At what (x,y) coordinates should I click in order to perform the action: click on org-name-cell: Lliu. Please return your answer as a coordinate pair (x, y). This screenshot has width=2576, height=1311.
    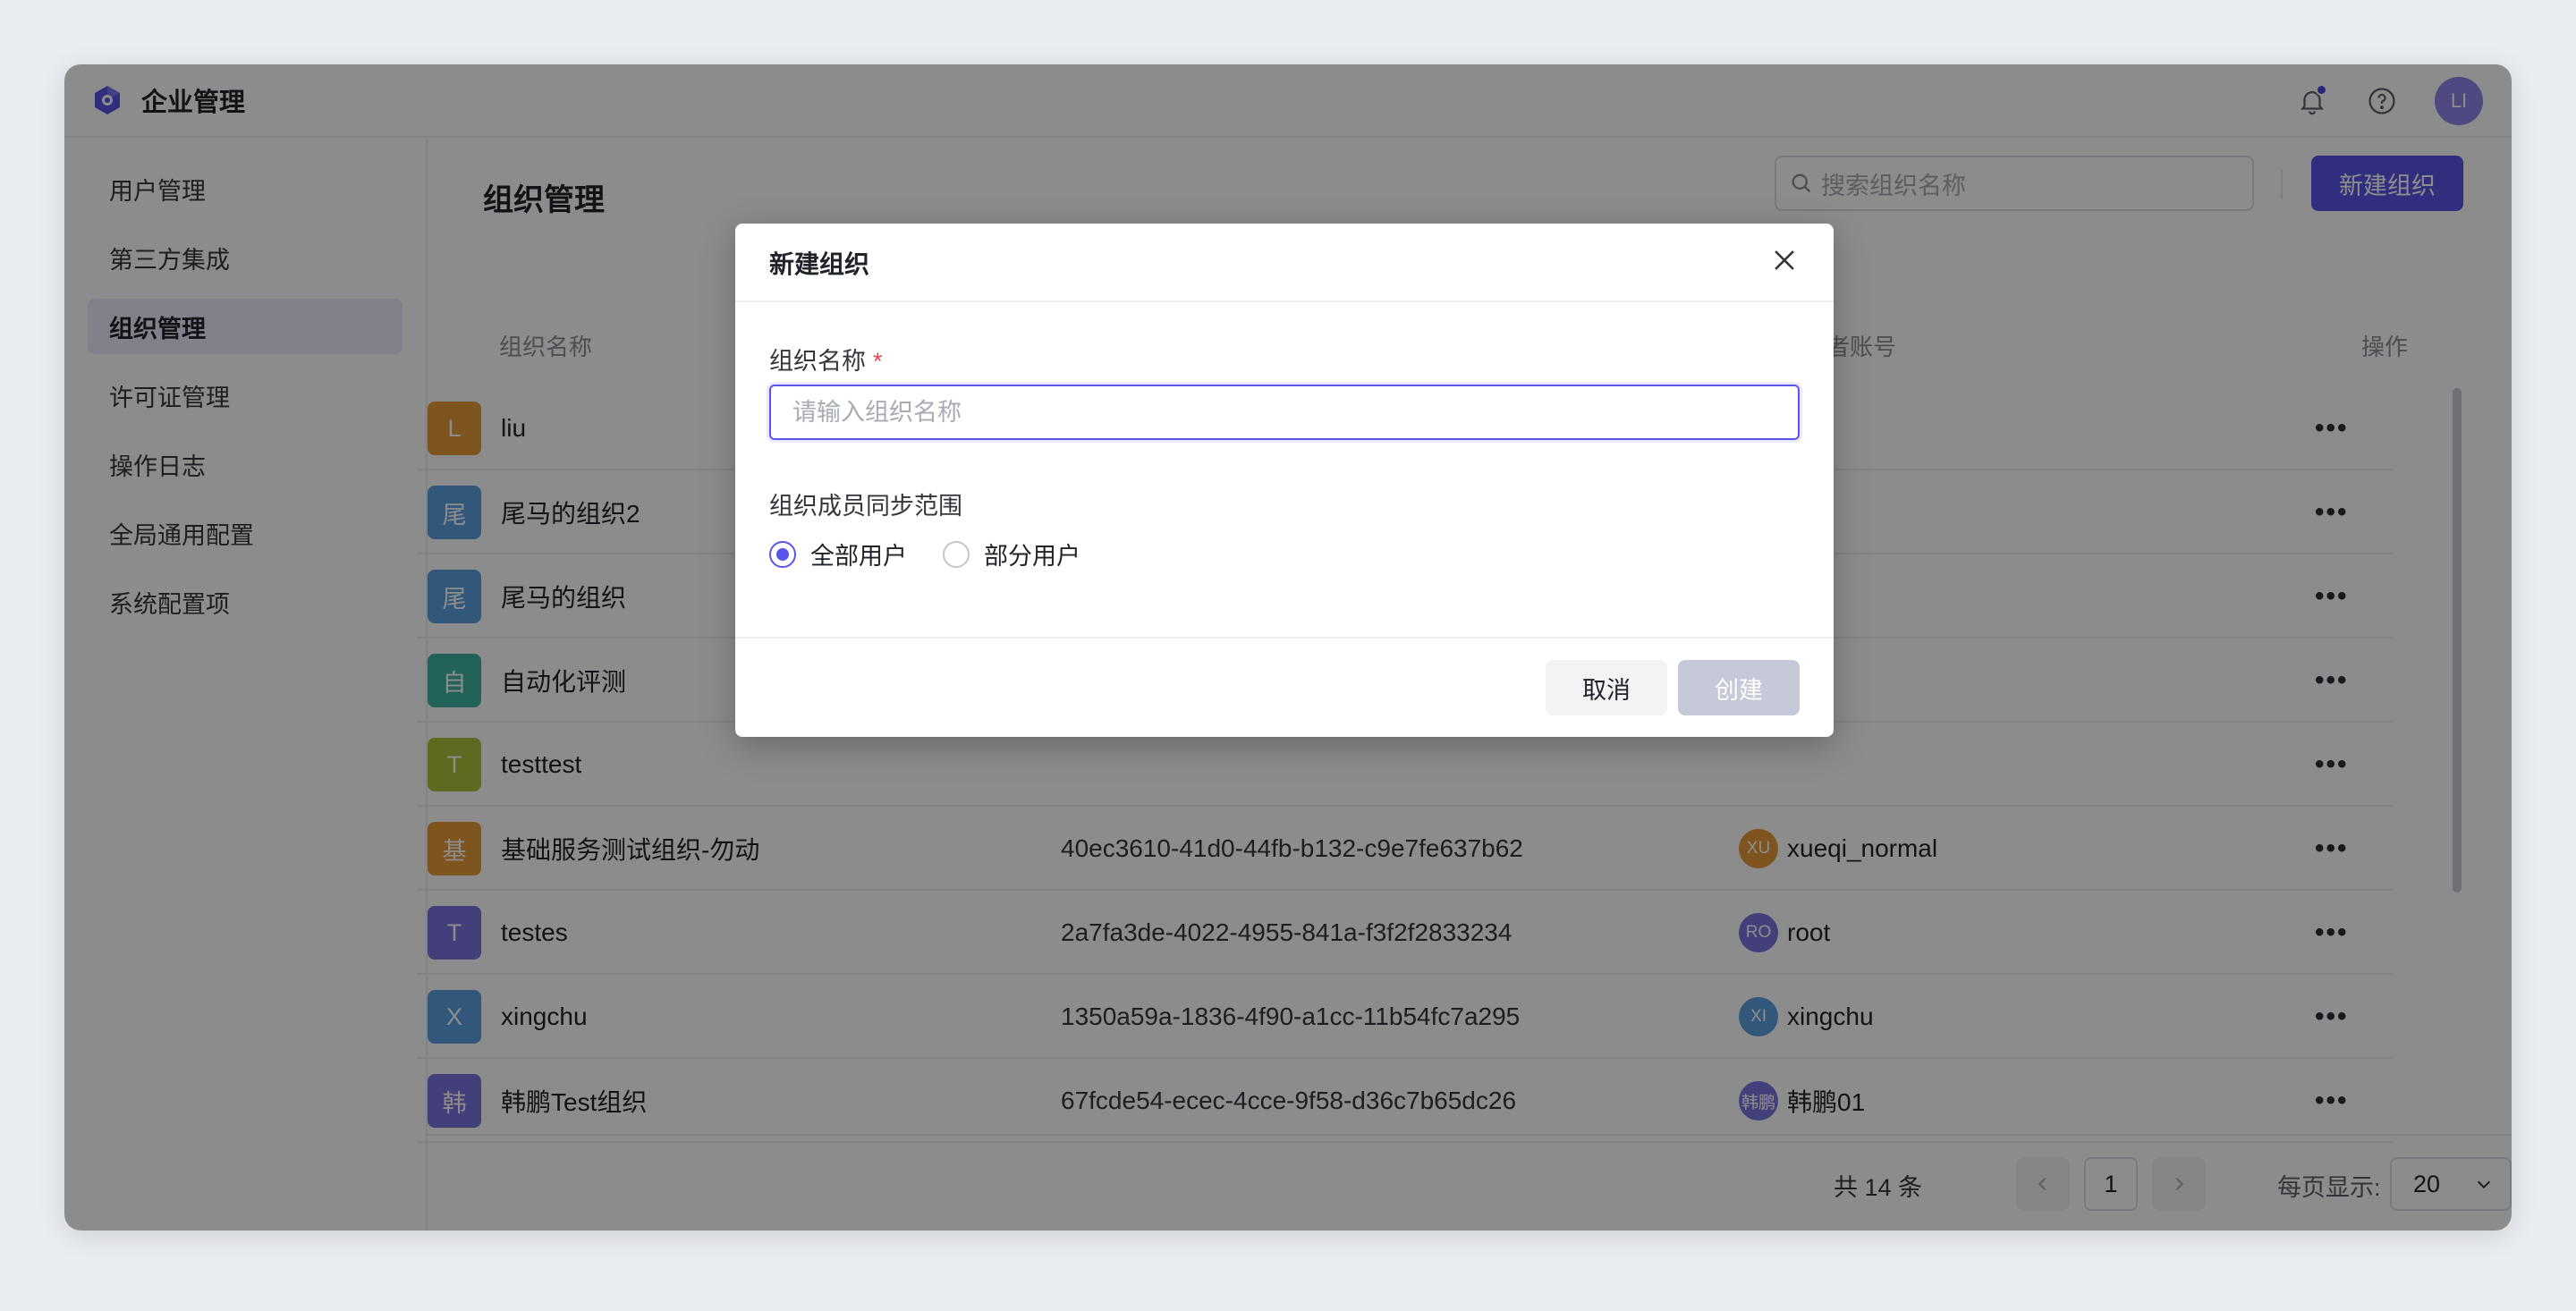
    Looking at the image, I should click on (477, 428).